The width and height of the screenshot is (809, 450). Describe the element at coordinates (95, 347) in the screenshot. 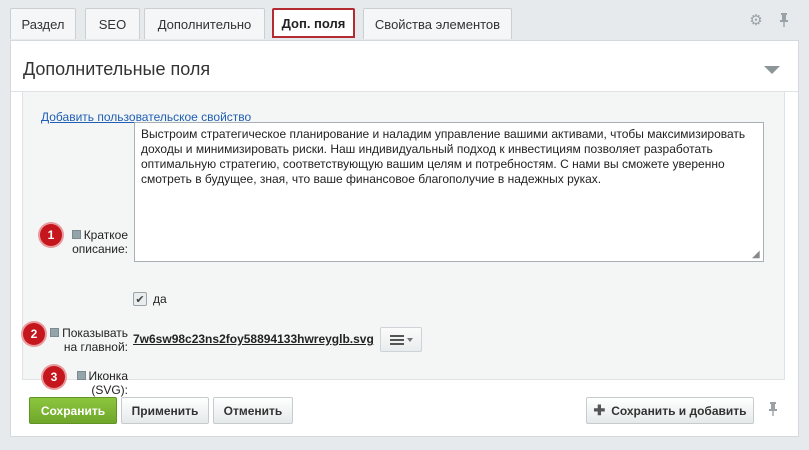

I see `show-on-main-label-line2: на главной:` at that location.